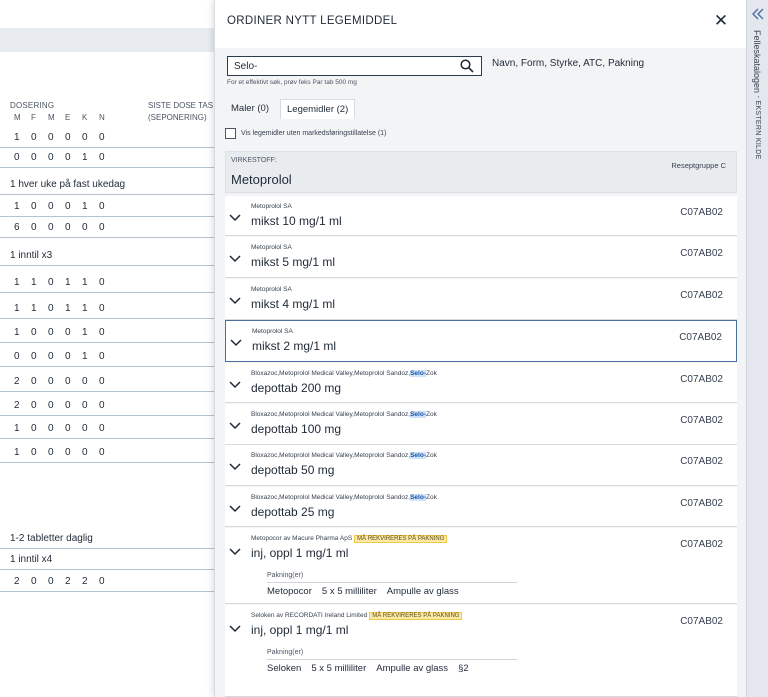  Describe the element at coordinates (296, 221) in the screenshot. I see `medication-name: mikst 10 mg/1 ml` at that location.